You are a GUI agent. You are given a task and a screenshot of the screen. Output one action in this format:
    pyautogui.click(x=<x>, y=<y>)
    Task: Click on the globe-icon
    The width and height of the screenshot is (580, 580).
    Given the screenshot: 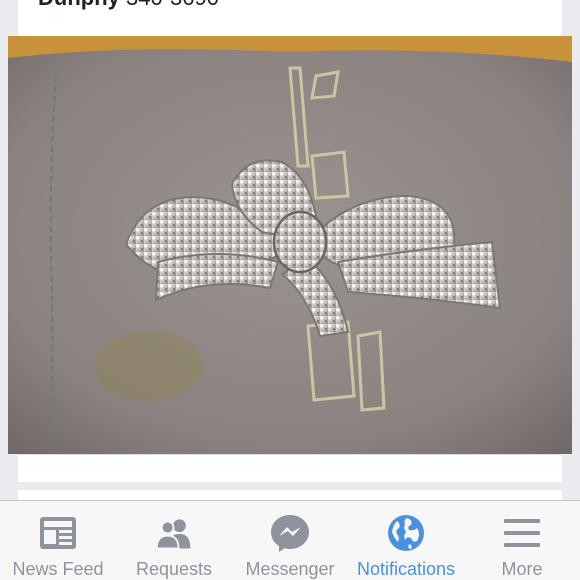 What is the action you would take?
    pyautogui.click(x=406, y=533)
    